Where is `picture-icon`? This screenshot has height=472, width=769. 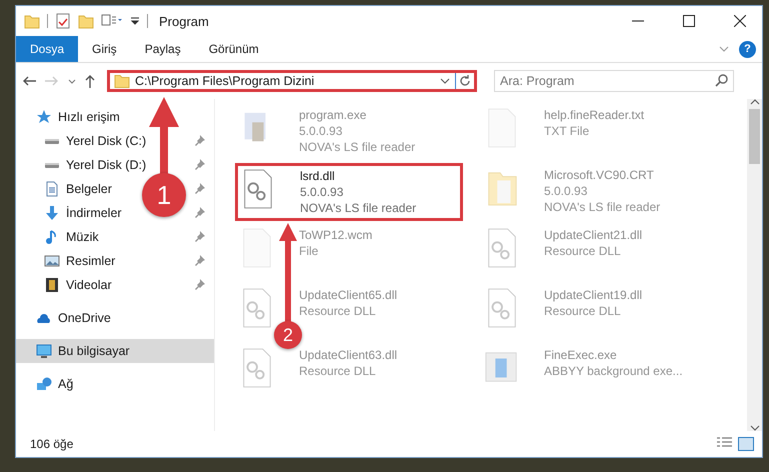
picture-icon is located at coordinates (52, 261).